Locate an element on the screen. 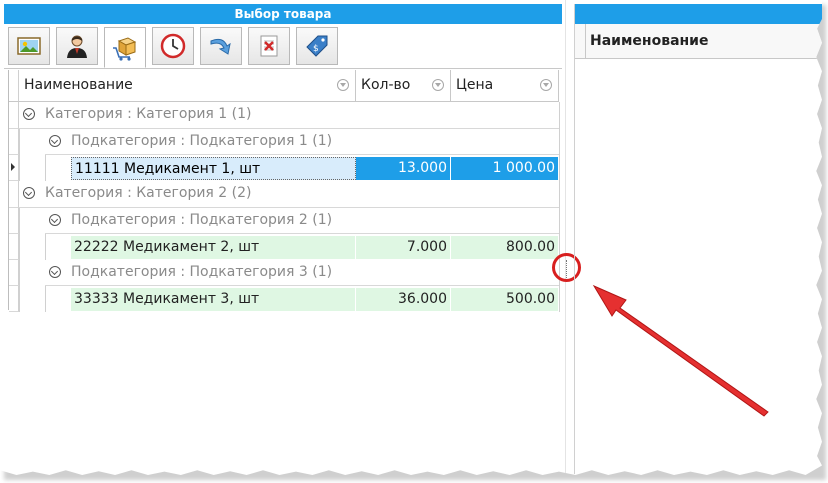  right-panel-title-bar is located at coordinates (698, 14).